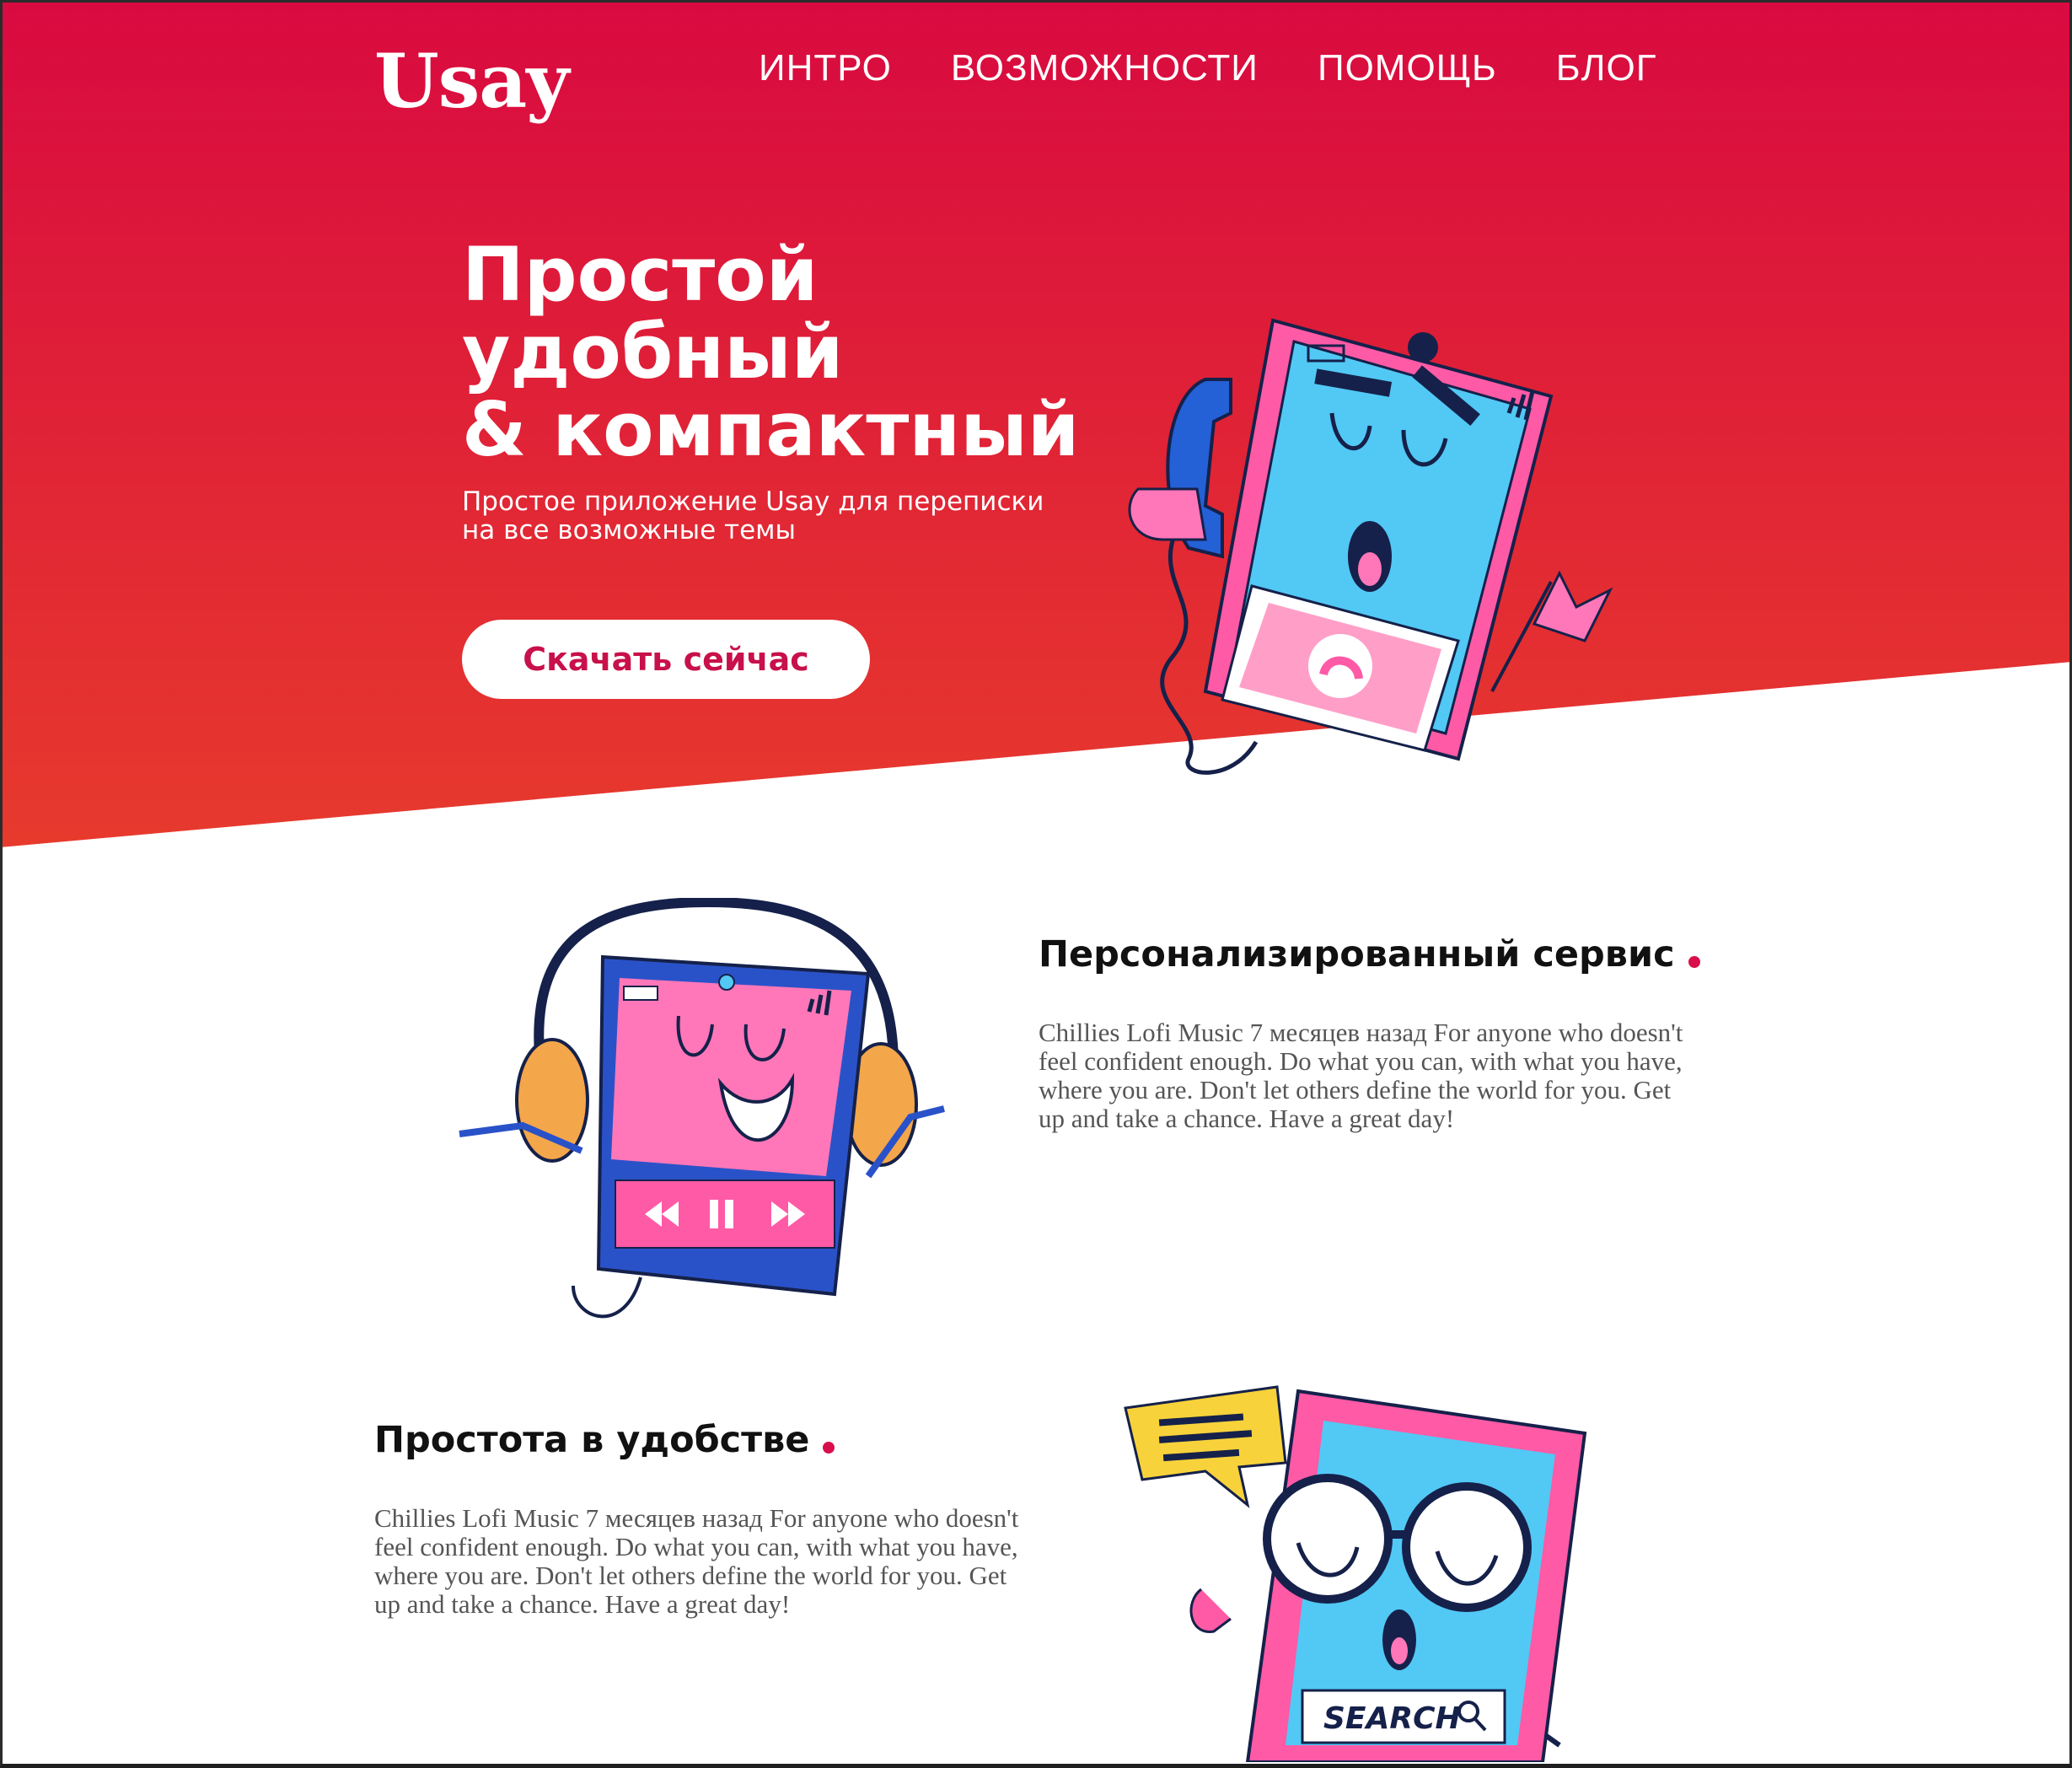 The height and width of the screenshot is (1768, 2072). Describe the element at coordinates (629, 530) in the screenshot. I see `hero-subtitle-line: на все возможные темы` at that location.